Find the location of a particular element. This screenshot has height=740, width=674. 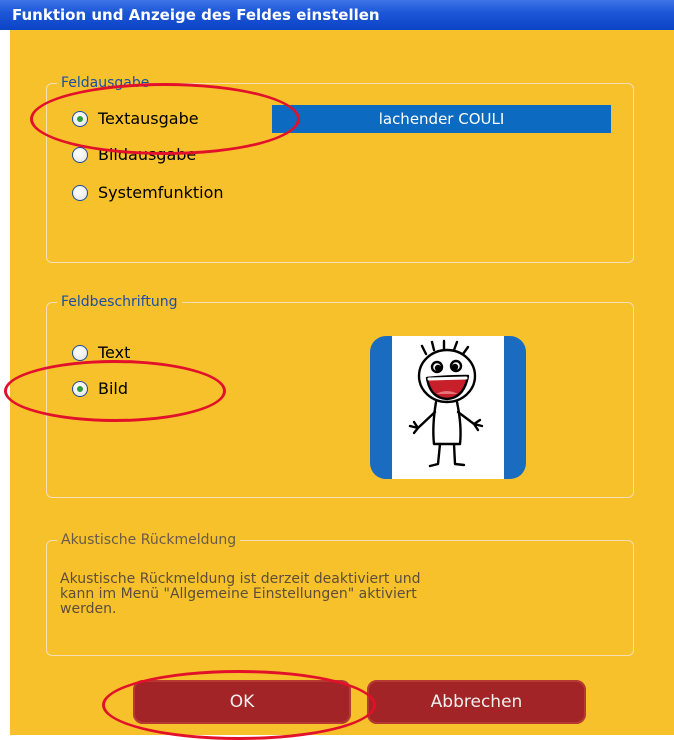

text-output-field: lachender COULI is located at coordinates (441, 119).